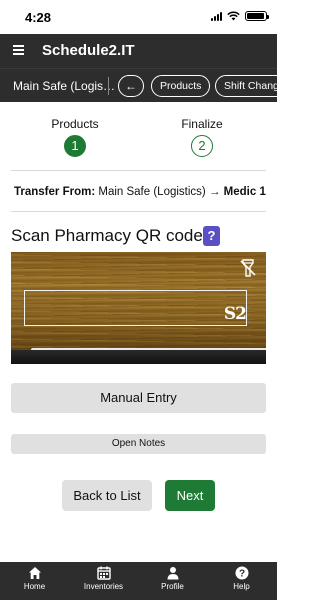 The image size is (320, 600). Describe the element at coordinates (138, 357) in the screenshot. I see `camera-scene-bottom` at that location.